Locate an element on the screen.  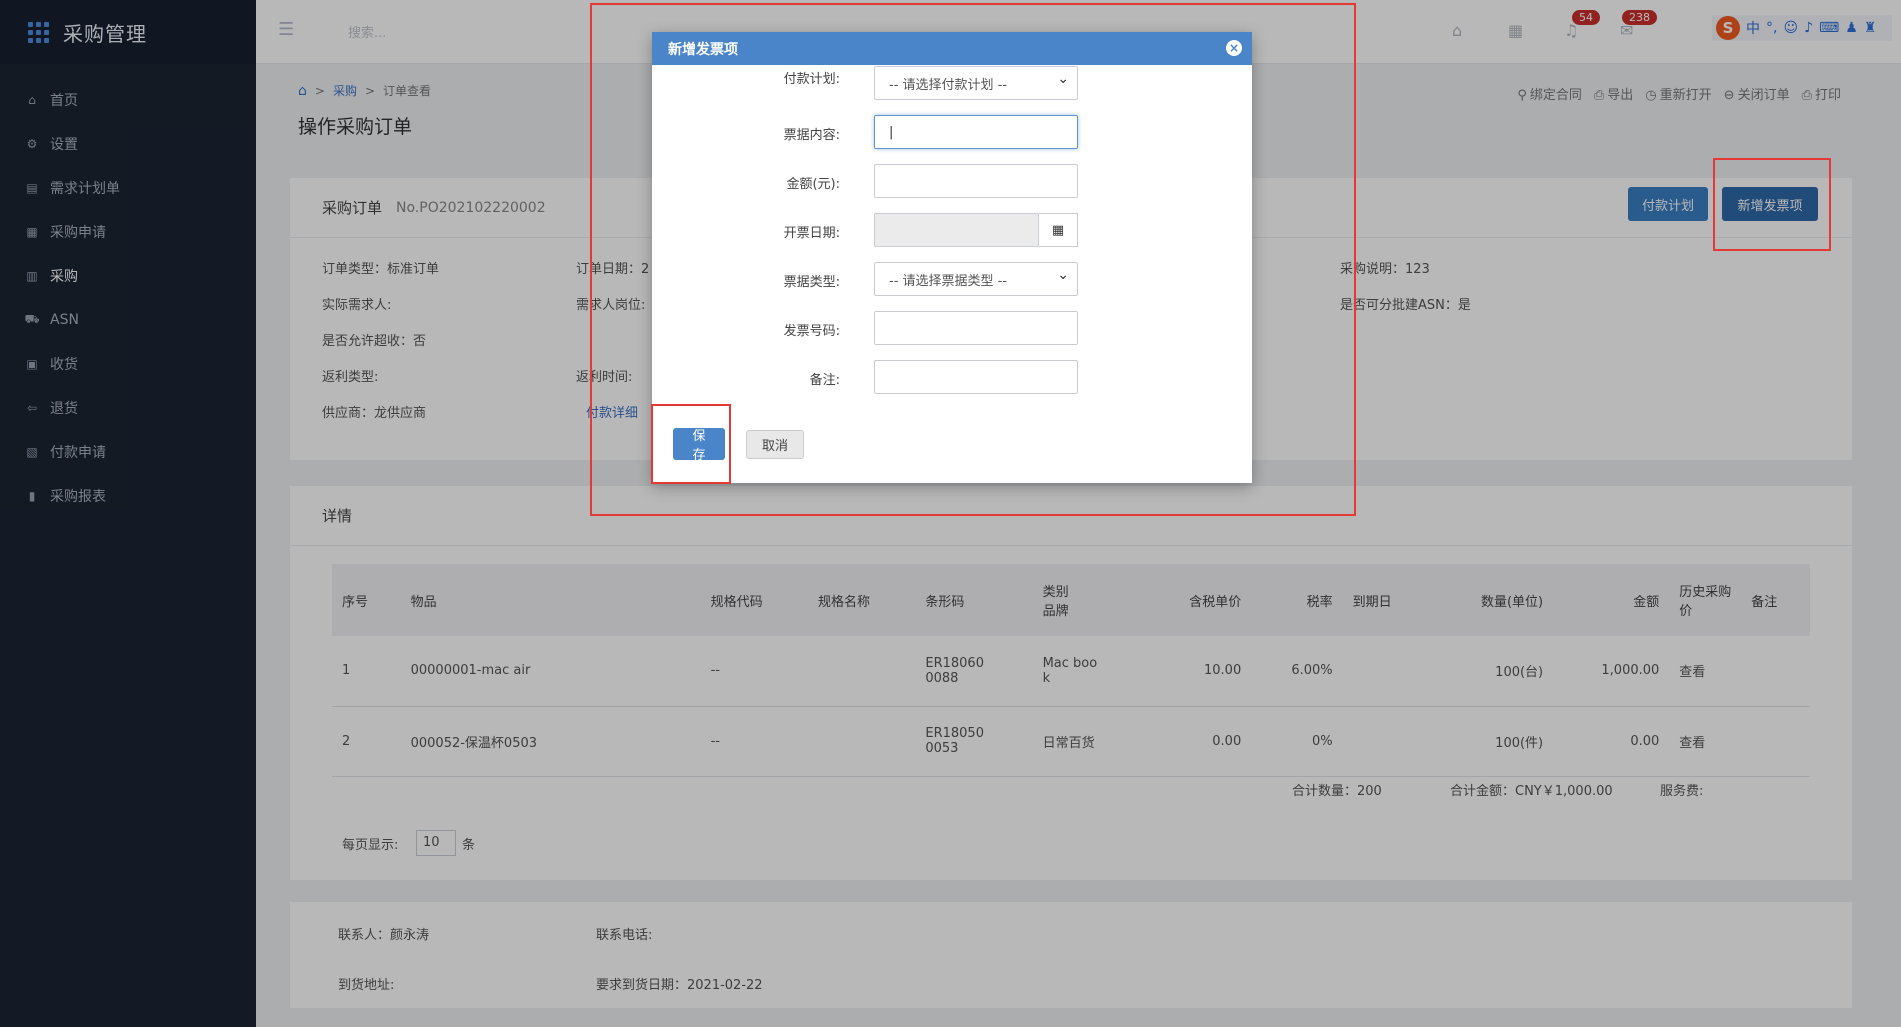
remark-label: 备注: is located at coordinates (824, 380).